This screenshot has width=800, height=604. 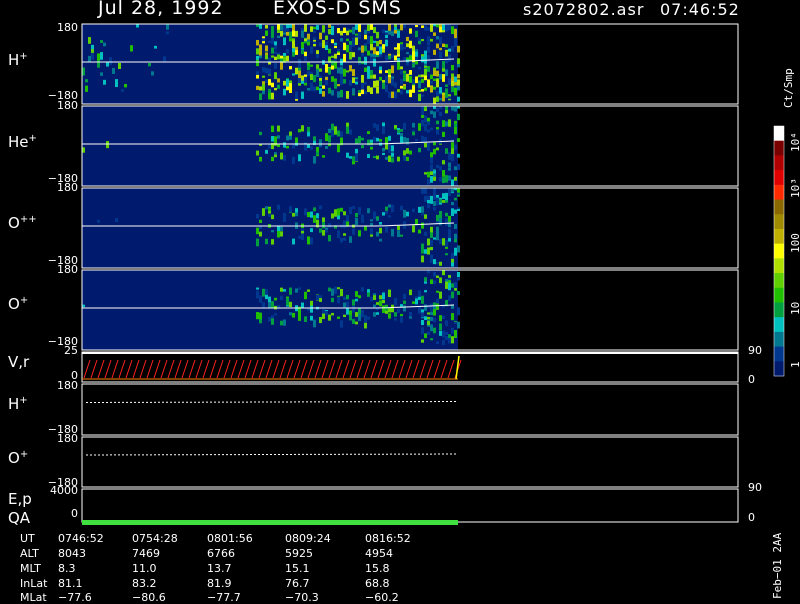 I want to click on ephemeris-row-name: MLat, so click(x=33, y=597).